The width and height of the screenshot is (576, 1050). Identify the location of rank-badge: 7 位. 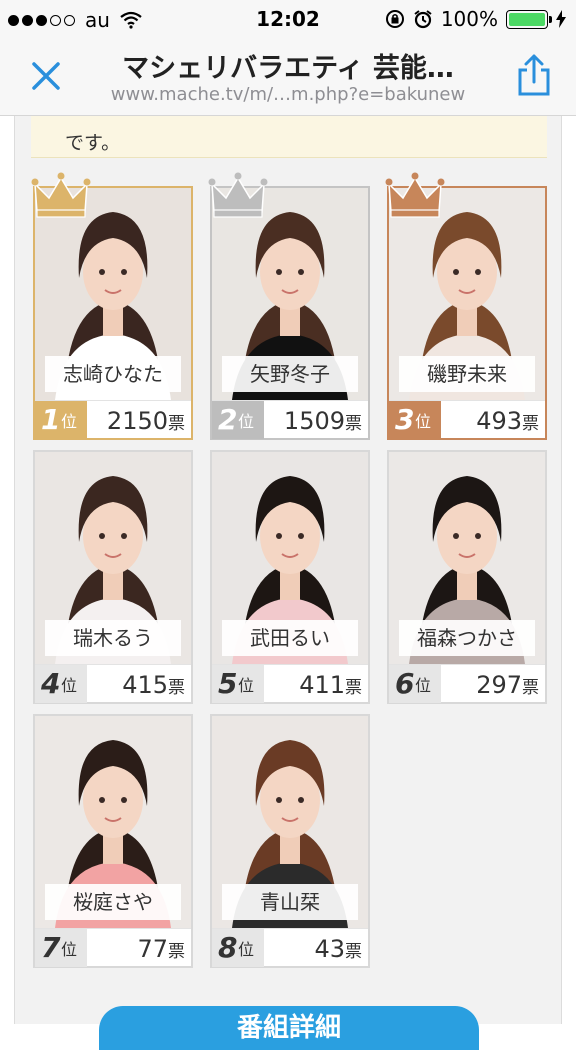
(61, 948).